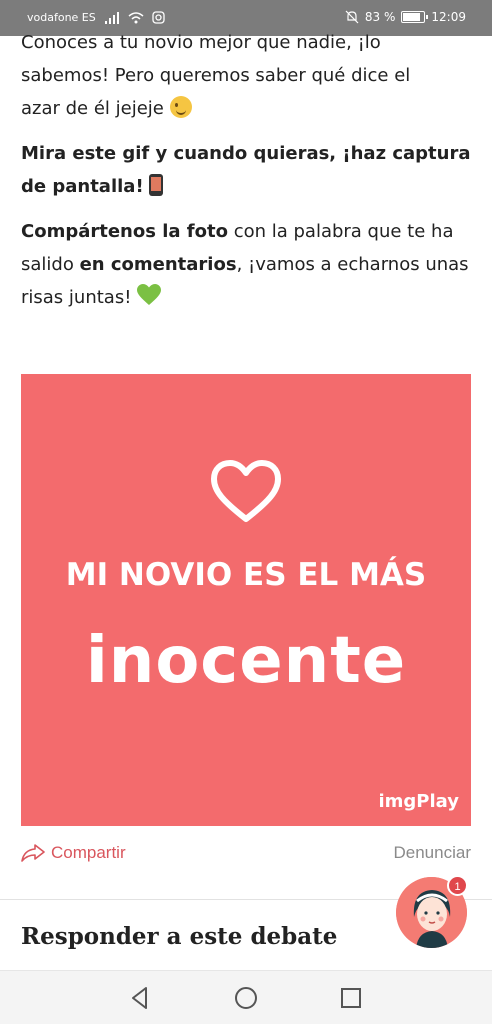 Image resolution: width=492 pixels, height=1024 pixels. I want to click on article-text: Conoces a tu novio mejor que nadie, ¡lo, so click(201, 42).